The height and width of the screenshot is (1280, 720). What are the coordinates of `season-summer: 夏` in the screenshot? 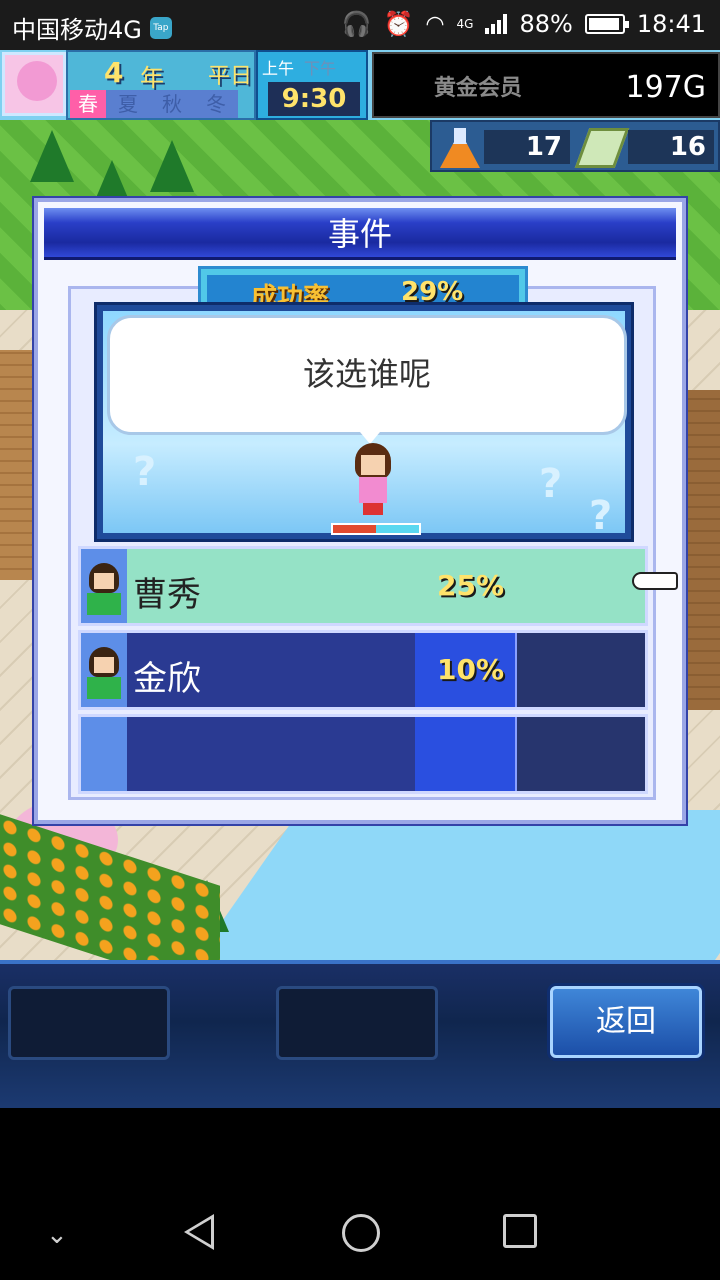 It's located at (128, 104).